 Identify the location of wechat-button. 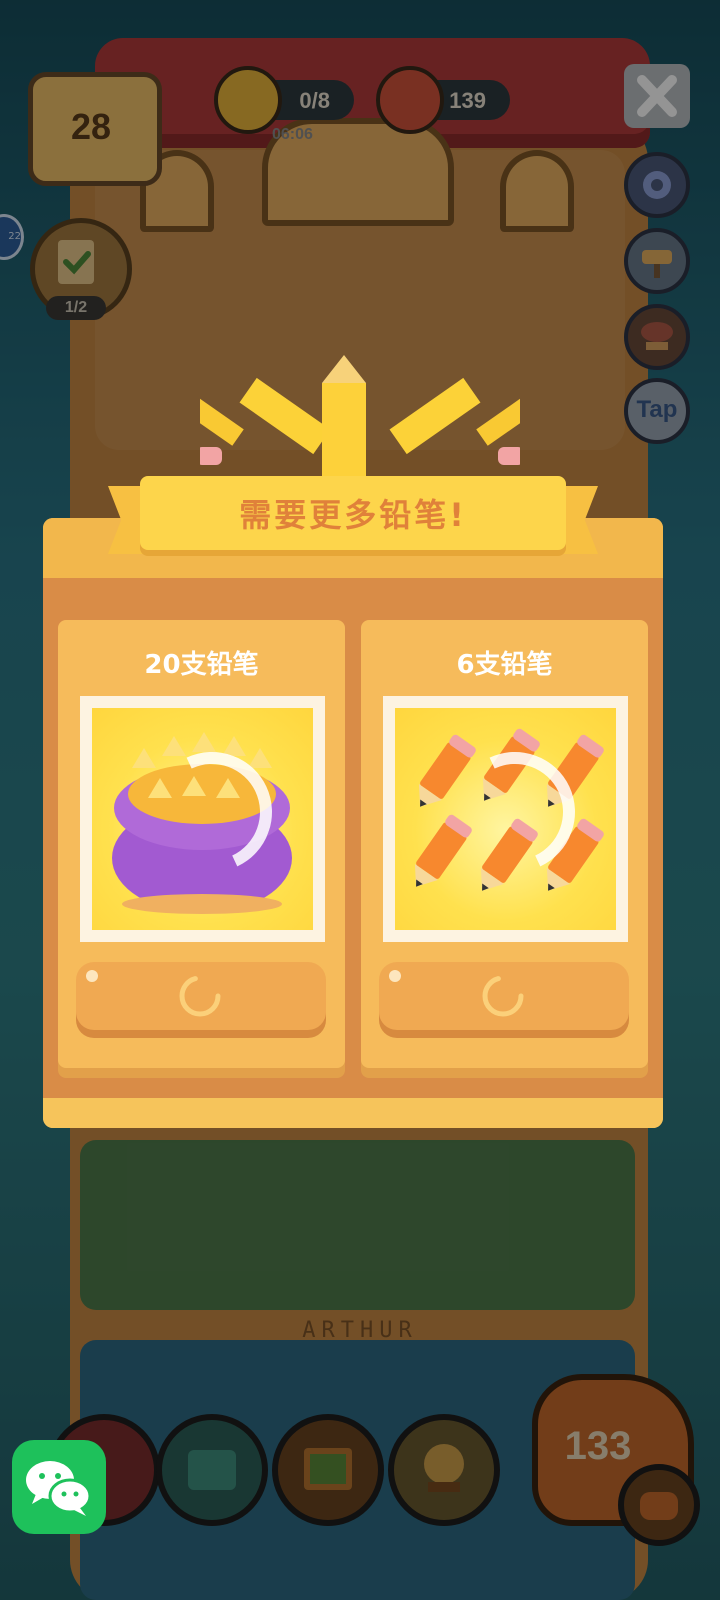
(59, 1487).